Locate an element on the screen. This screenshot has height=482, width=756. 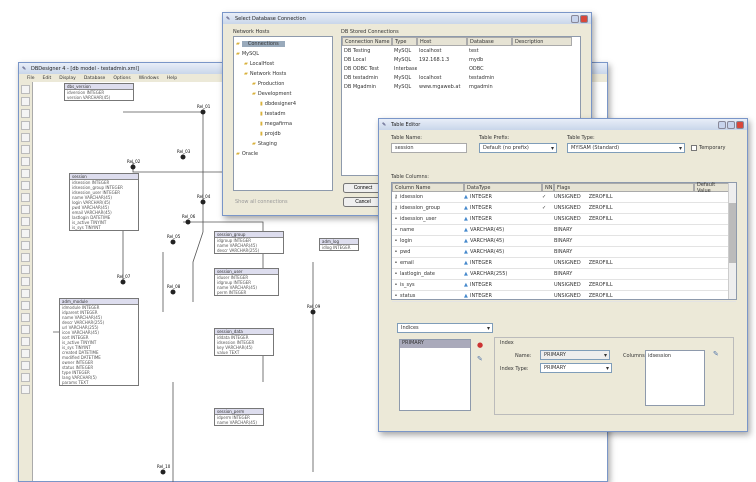
edit-index-icon: ✎ is located at coordinates (480, 359).